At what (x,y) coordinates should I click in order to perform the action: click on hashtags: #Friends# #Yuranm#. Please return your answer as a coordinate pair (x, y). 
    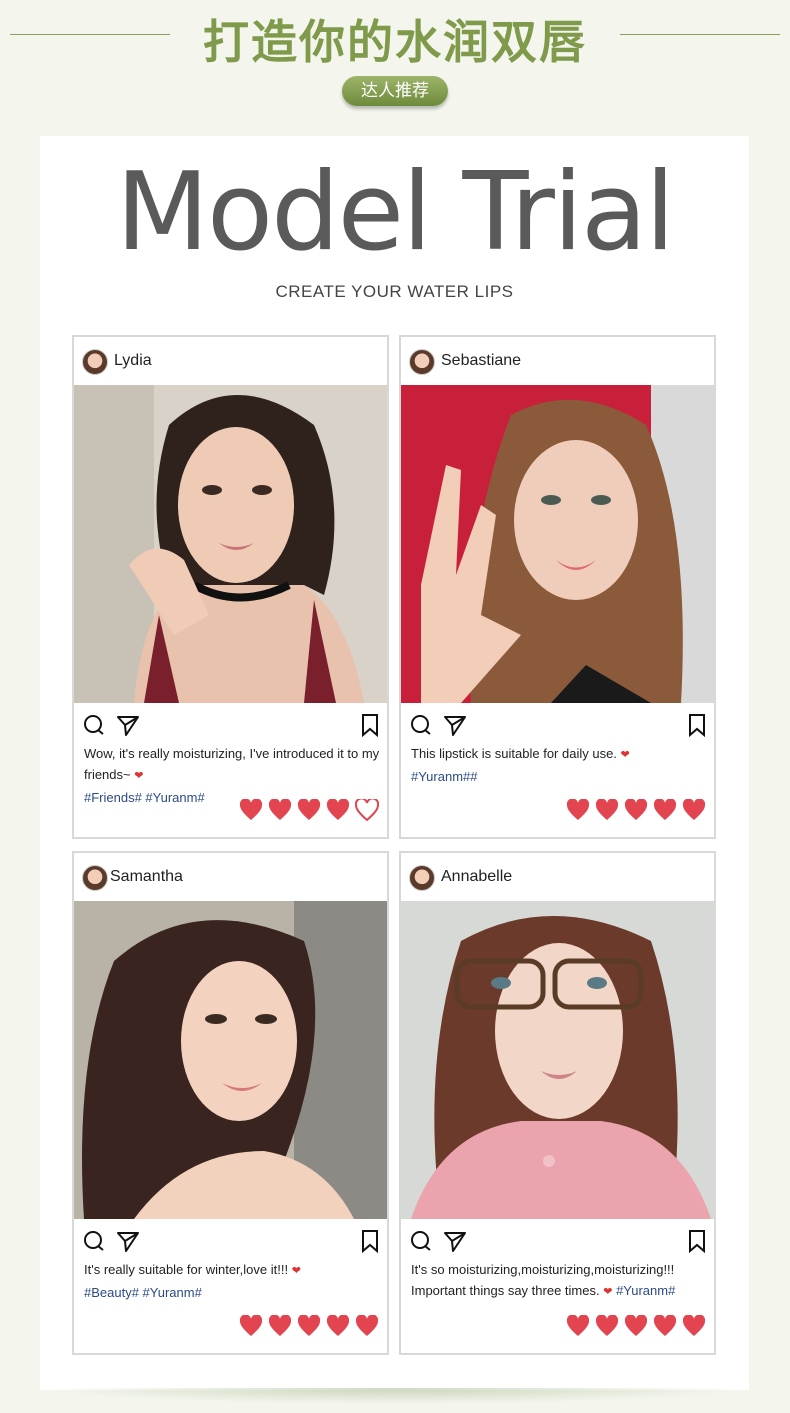
    Looking at the image, I should click on (144, 797).